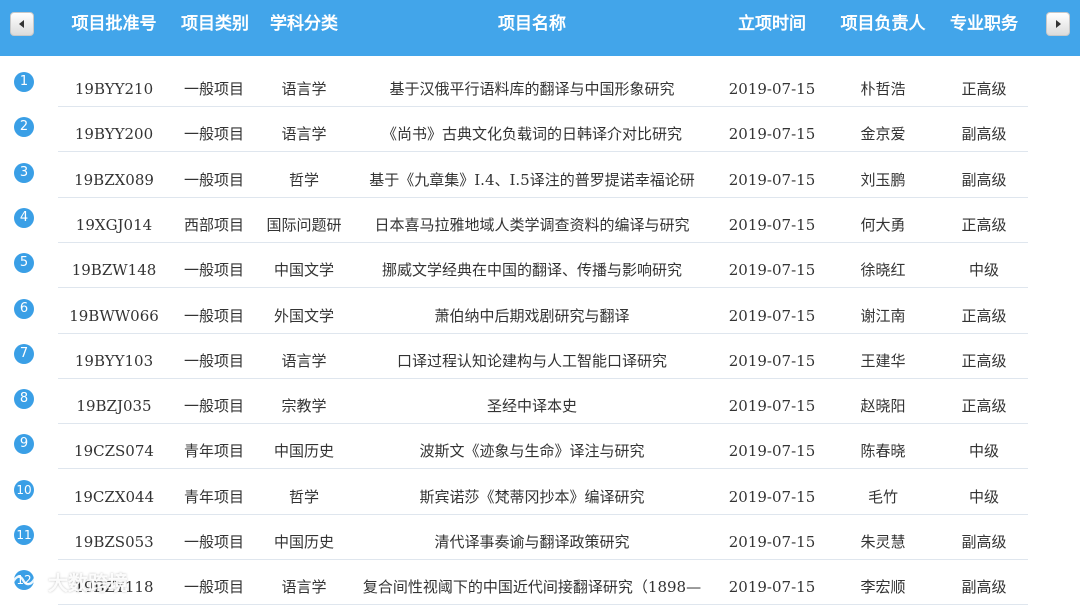 The width and height of the screenshot is (1080, 605). I want to click on header-type: 项目类别, so click(215, 24).